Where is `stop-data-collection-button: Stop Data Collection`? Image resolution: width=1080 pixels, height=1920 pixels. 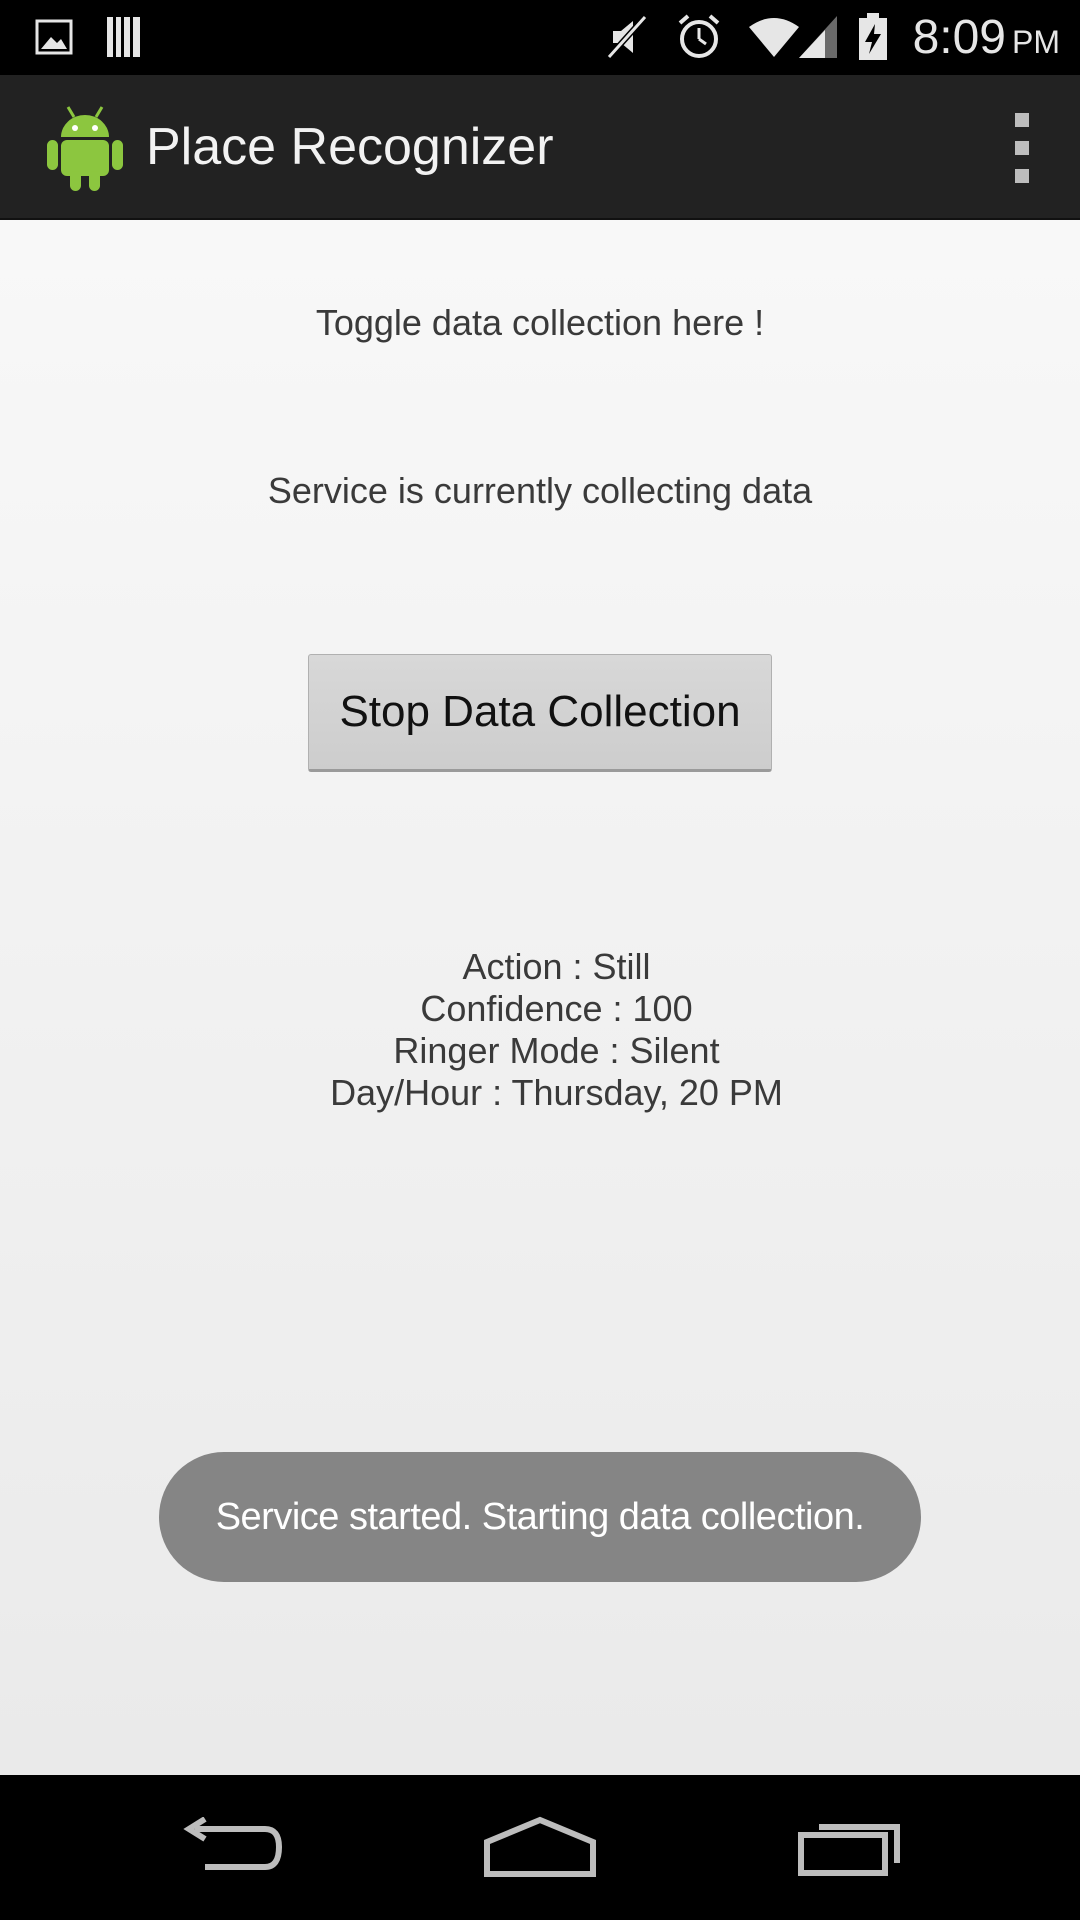 stop-data-collection-button: Stop Data Collection is located at coordinates (540, 713).